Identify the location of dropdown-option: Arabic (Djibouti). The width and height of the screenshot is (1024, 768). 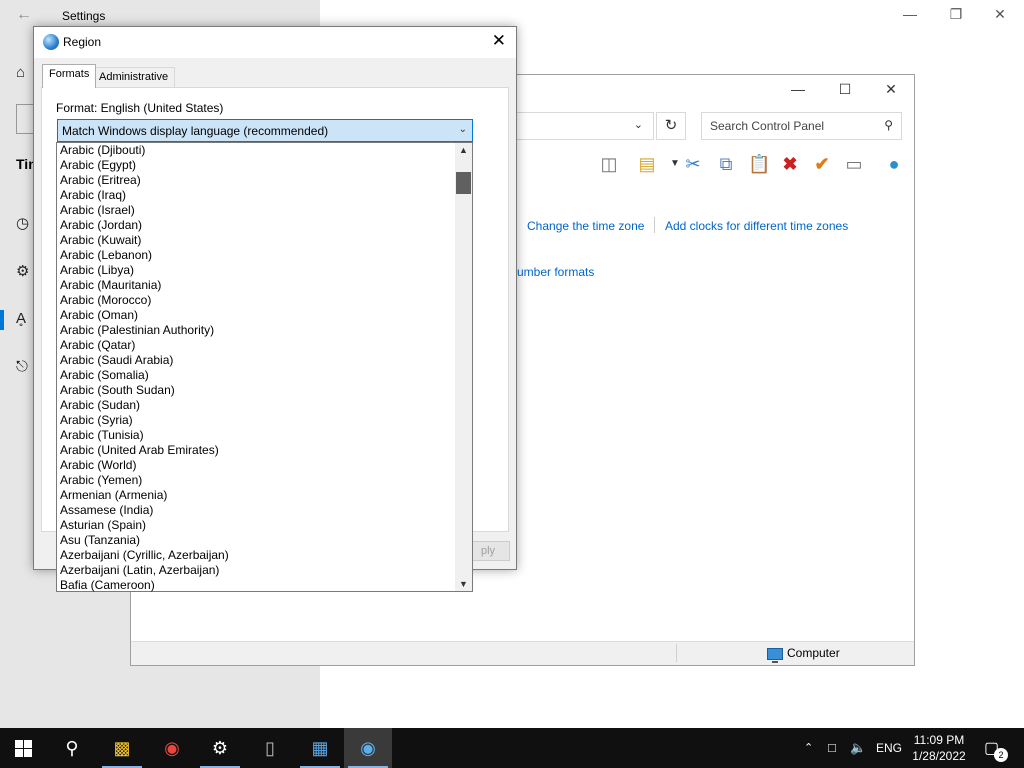
(256, 150).